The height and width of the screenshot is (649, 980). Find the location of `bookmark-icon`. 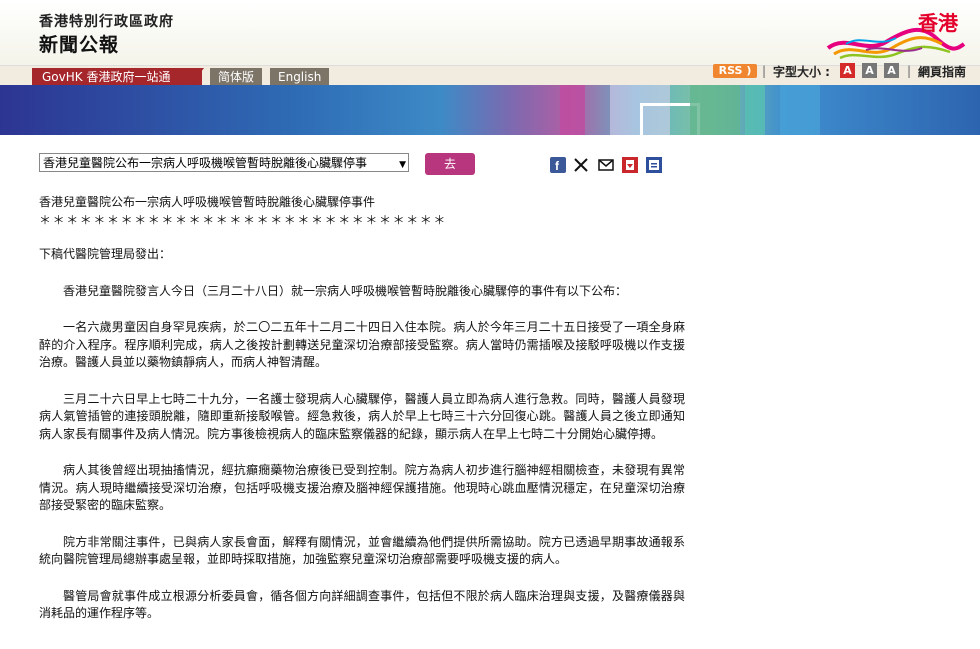

bookmark-icon is located at coordinates (630, 165).